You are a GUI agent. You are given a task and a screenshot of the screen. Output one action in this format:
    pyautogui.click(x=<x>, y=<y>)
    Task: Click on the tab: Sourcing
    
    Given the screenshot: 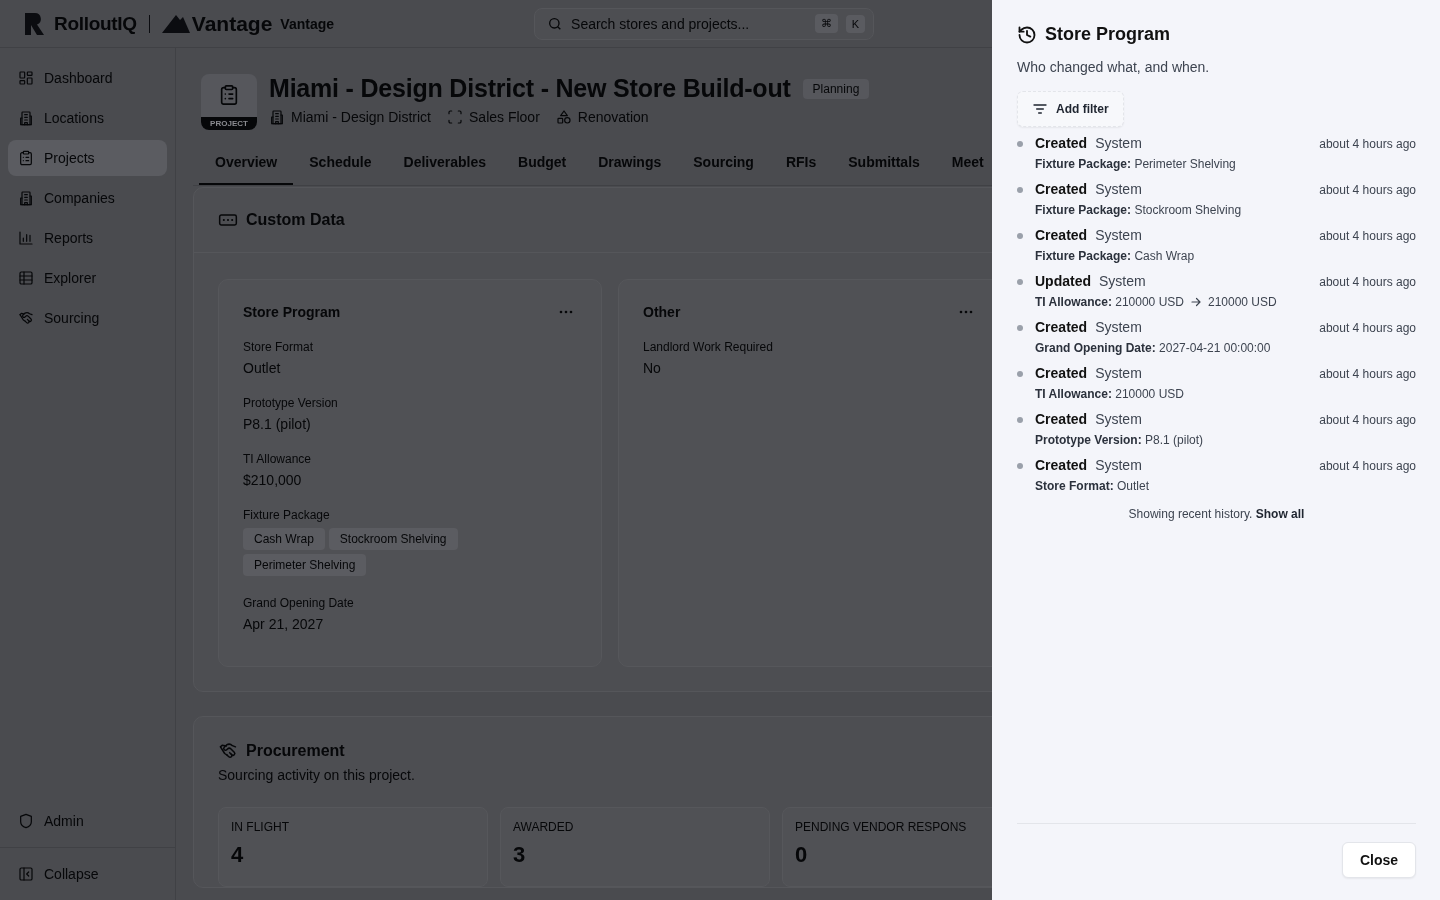 What is the action you would take?
    pyautogui.click(x=723, y=162)
    